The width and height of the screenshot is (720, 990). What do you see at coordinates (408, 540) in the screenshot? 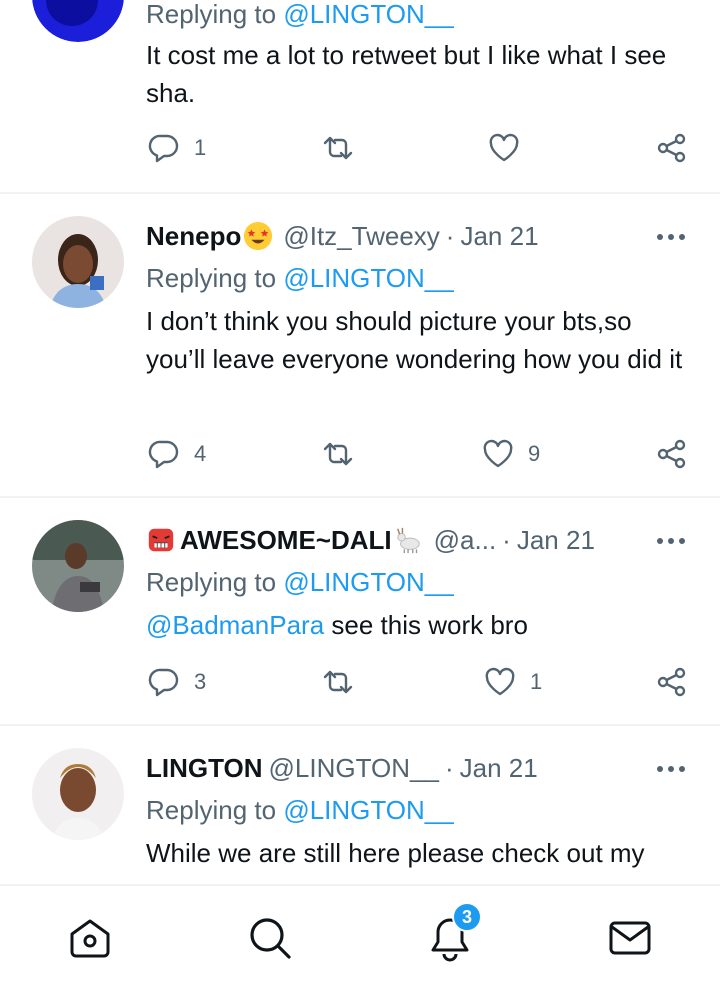
I see `goat-emoji-icon` at bounding box center [408, 540].